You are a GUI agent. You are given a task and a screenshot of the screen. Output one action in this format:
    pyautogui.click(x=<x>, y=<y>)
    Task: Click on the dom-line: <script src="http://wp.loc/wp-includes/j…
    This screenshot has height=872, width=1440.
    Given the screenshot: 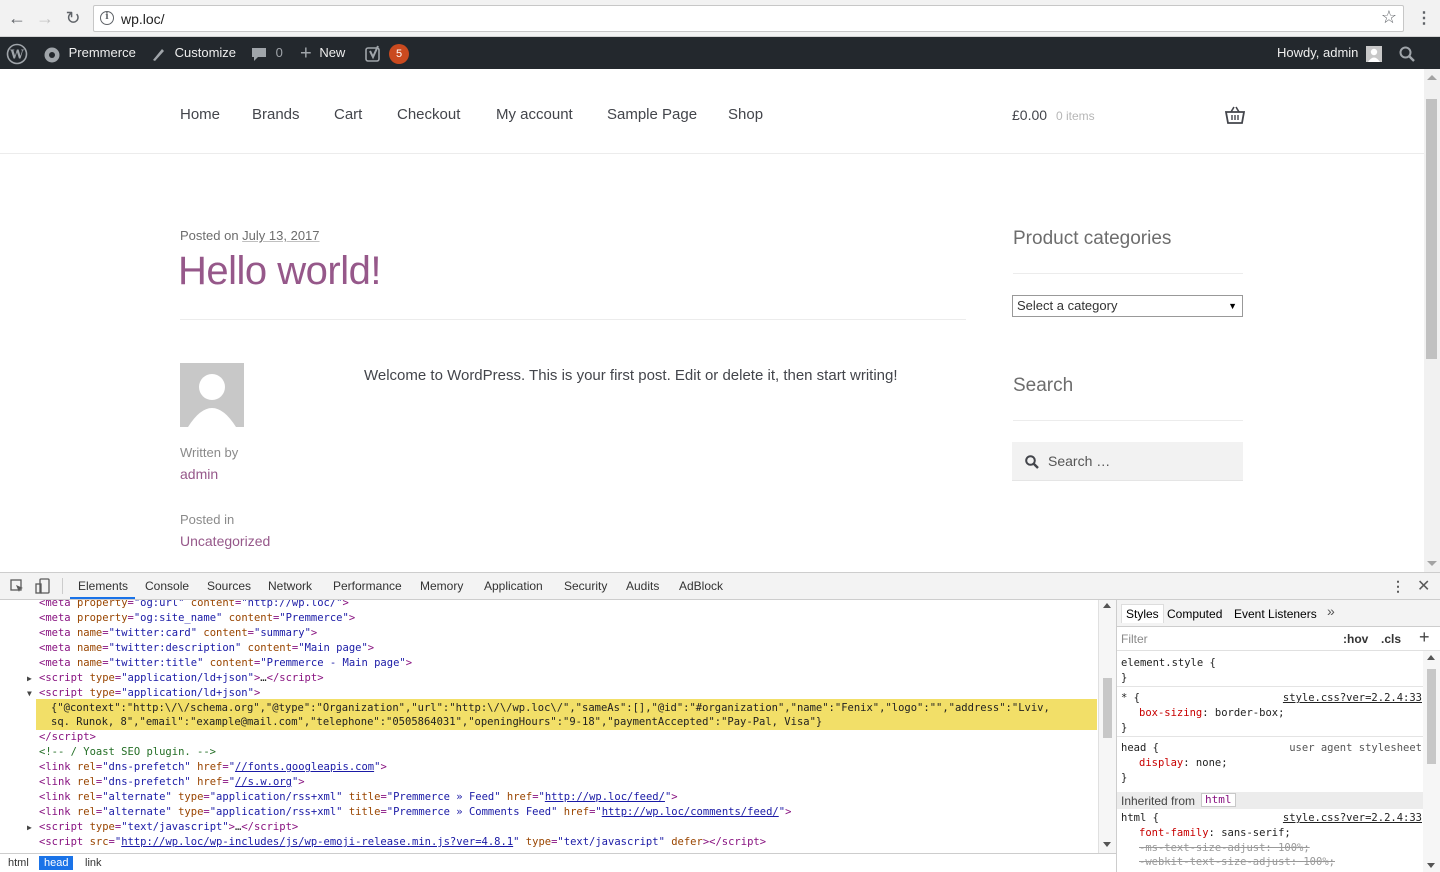 What is the action you would take?
    pyautogui.click(x=402, y=842)
    